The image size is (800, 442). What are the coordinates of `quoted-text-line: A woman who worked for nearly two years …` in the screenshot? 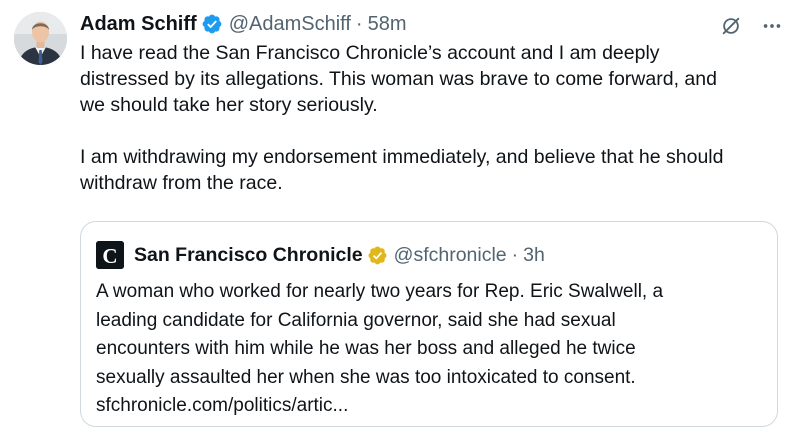 It's located at (380, 291).